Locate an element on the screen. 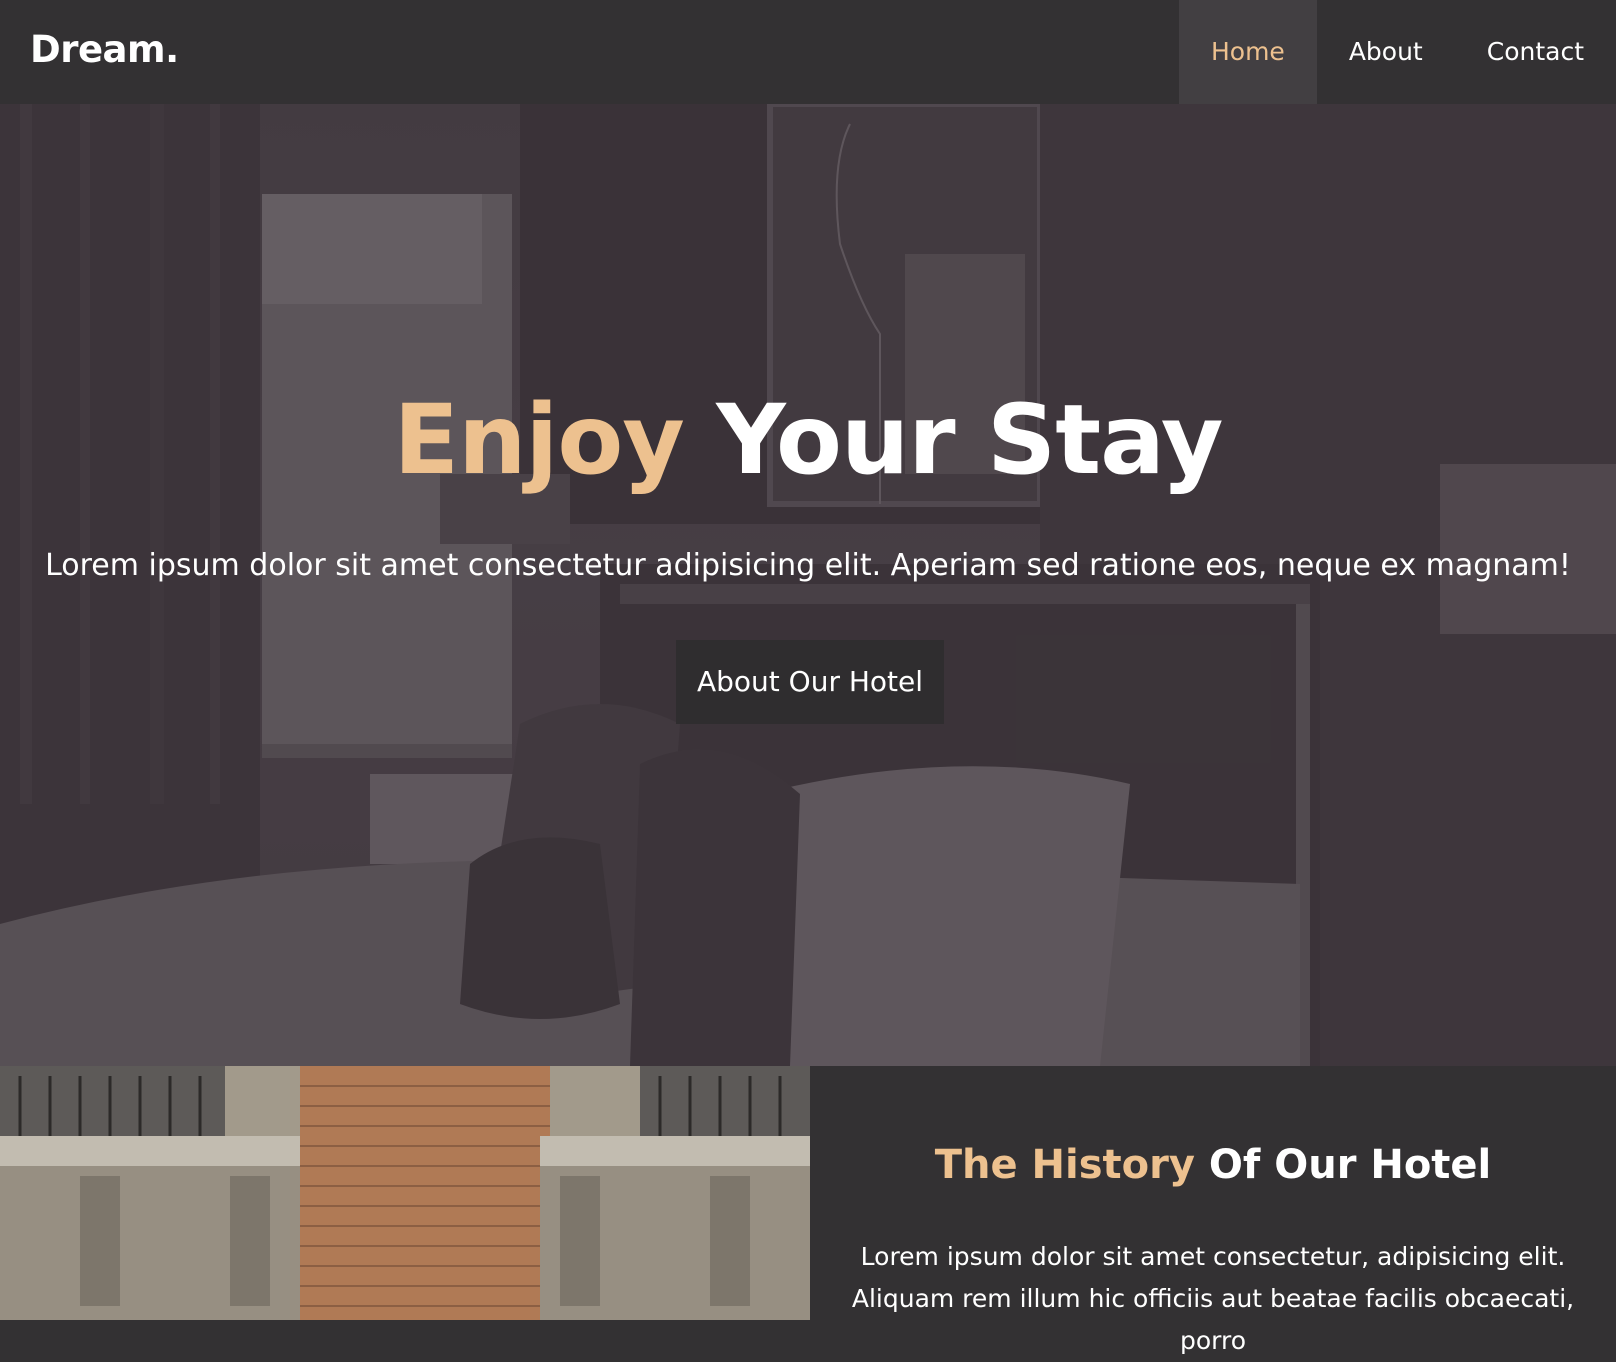 Image resolution: width=1616 pixels, height=1362 pixels. nav-link-home: Home is located at coordinates (1247, 52).